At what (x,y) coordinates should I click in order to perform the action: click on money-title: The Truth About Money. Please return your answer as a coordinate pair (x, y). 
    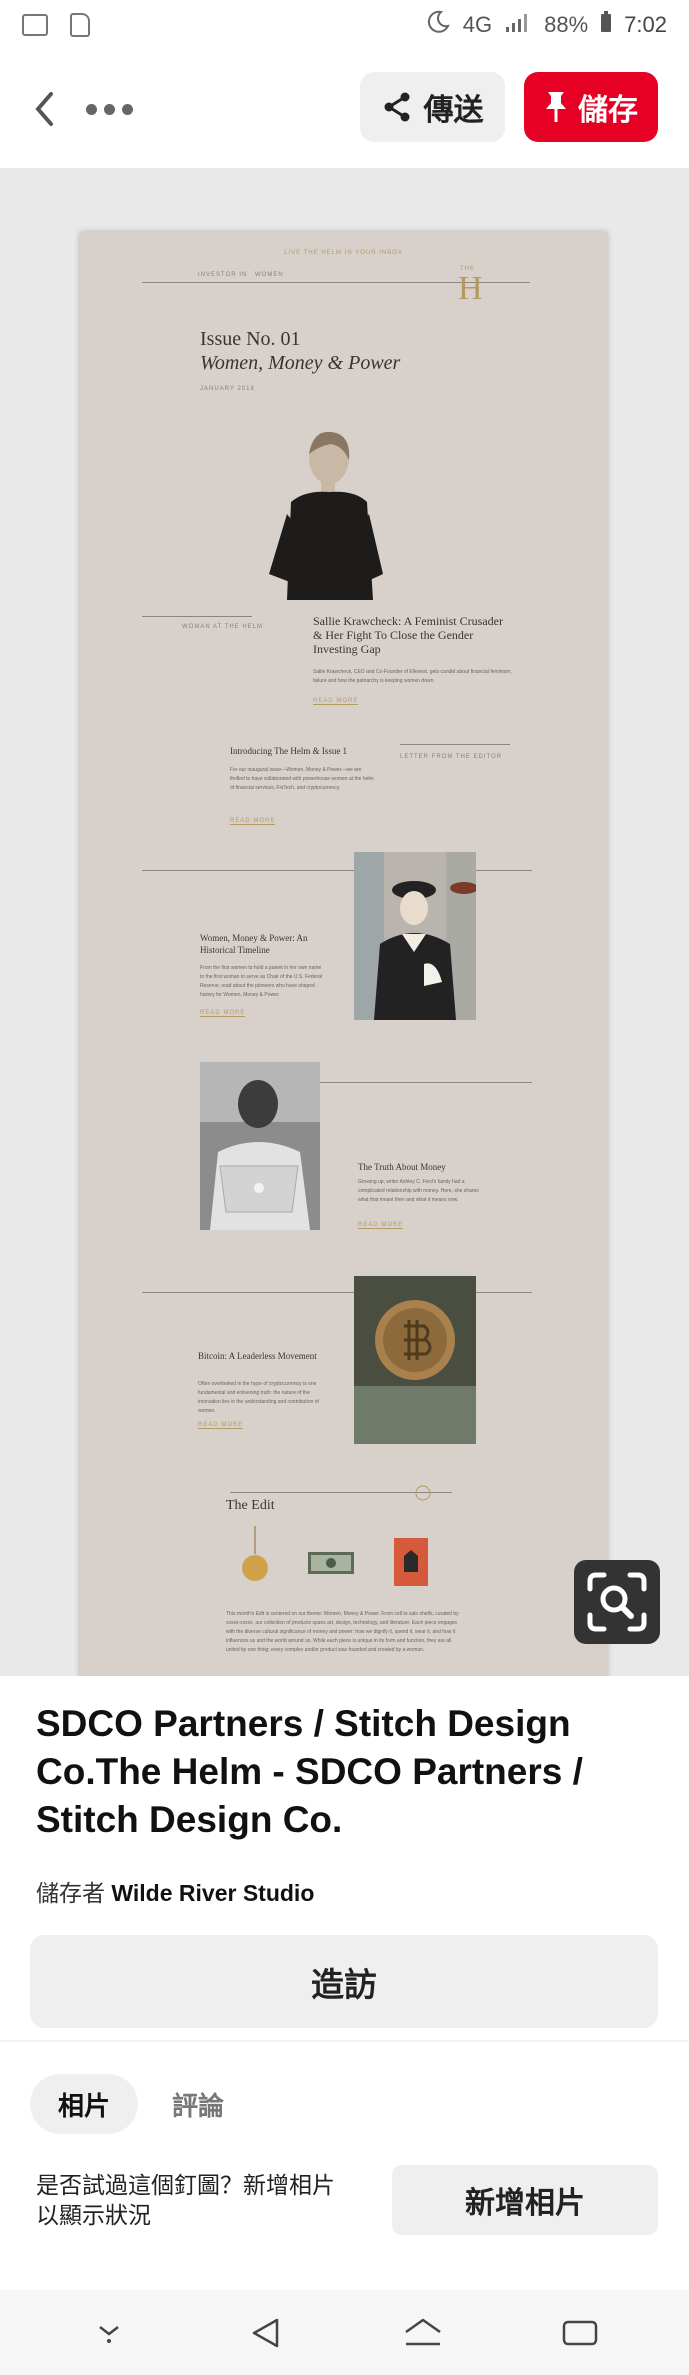
    Looking at the image, I should click on (402, 1167).